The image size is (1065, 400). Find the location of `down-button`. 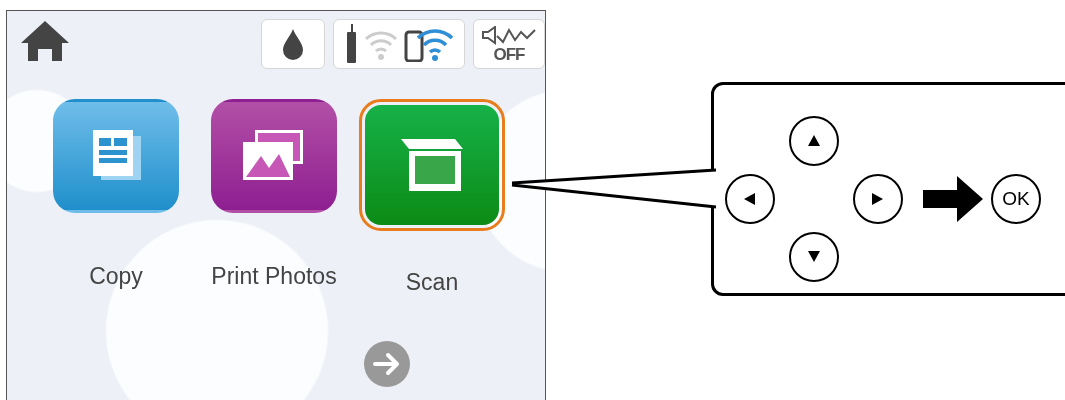

down-button is located at coordinates (814, 257).